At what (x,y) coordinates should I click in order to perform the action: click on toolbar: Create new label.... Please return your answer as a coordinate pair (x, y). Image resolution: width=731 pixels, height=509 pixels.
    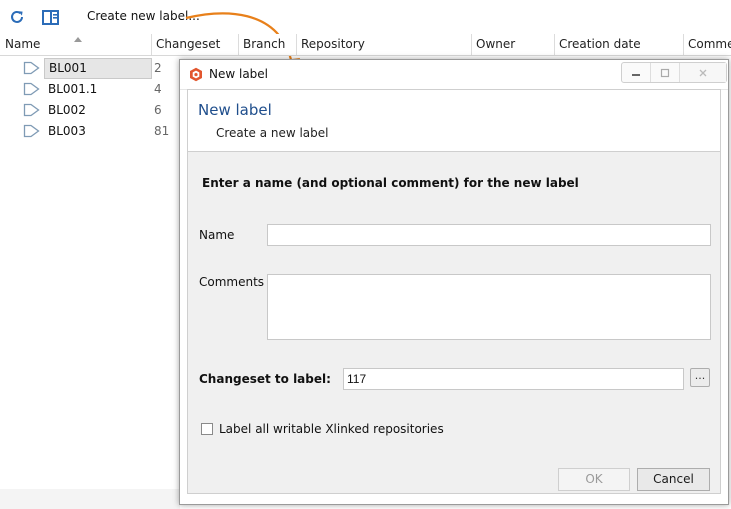
    Looking at the image, I should click on (365, 17).